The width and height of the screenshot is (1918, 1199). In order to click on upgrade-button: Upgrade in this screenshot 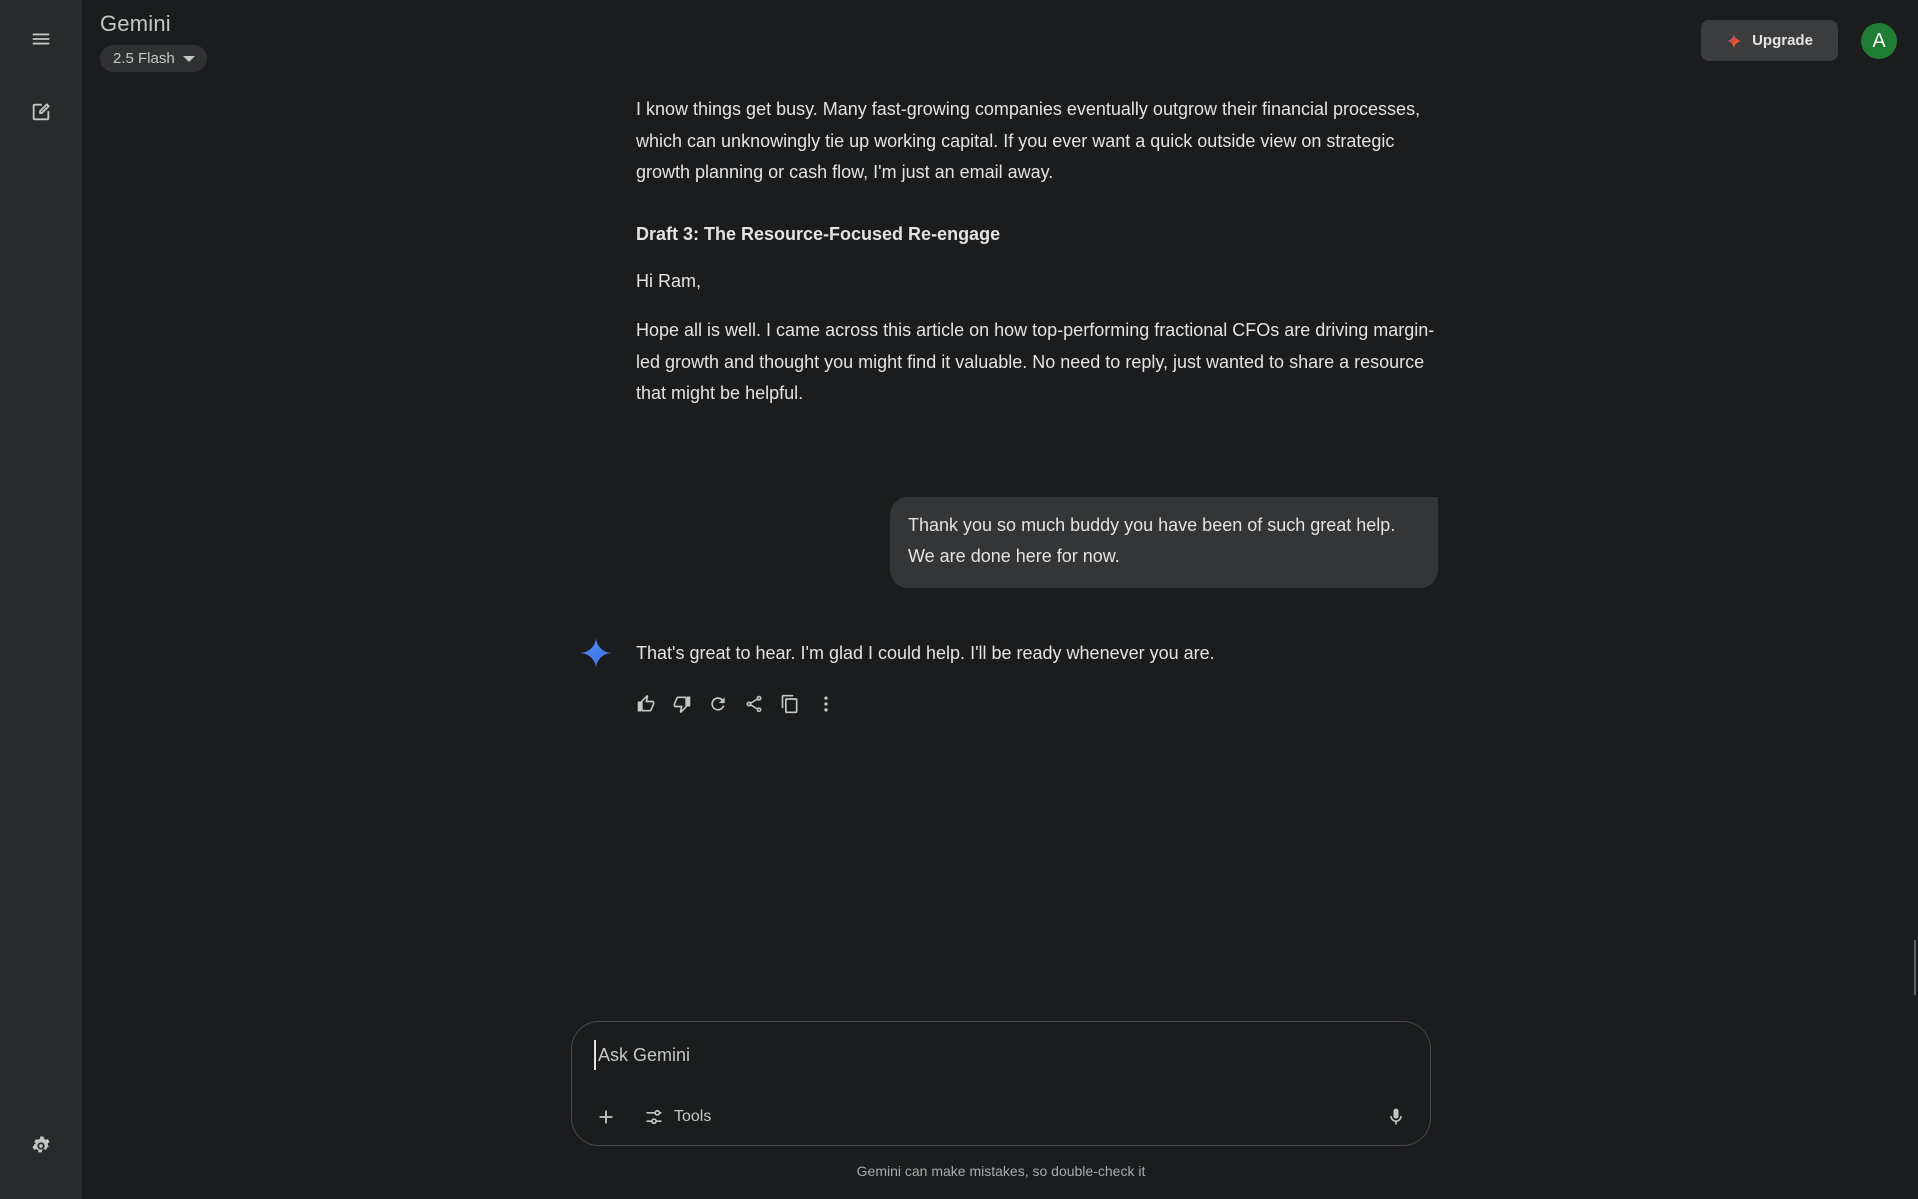, I will do `click(1769, 40)`.